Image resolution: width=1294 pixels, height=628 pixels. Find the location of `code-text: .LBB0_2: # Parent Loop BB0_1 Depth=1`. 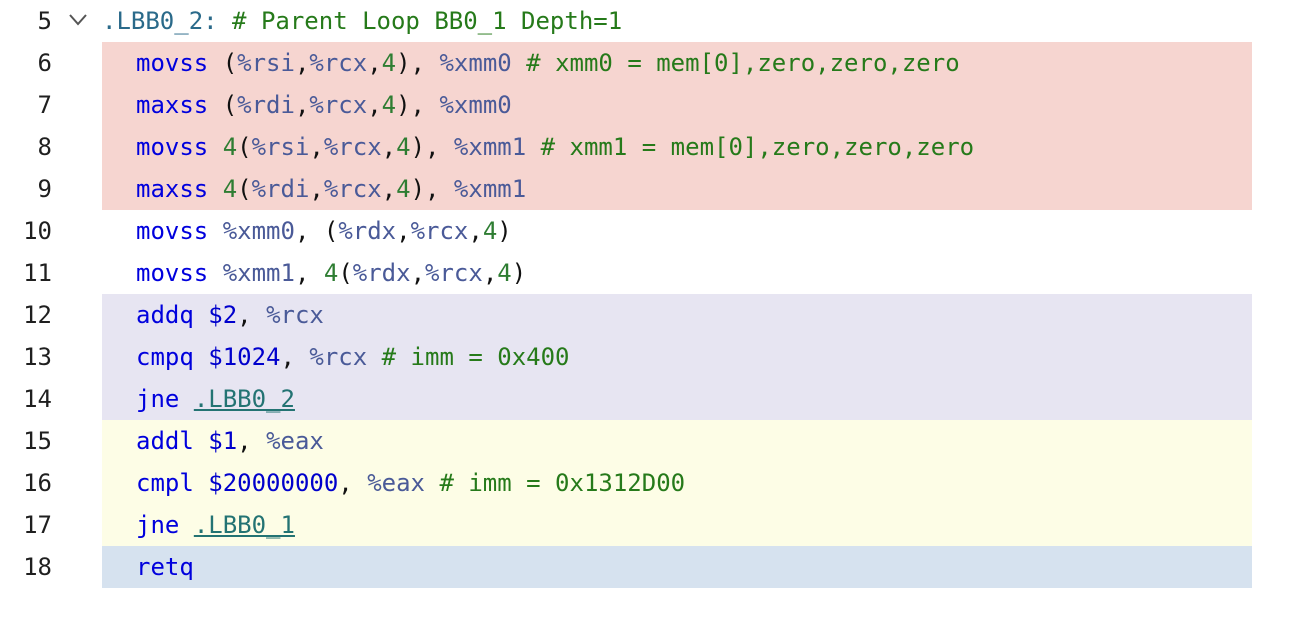

code-text: .LBB0_2: # Parent Loop BB0_1 Depth=1 is located at coordinates (362, 21).